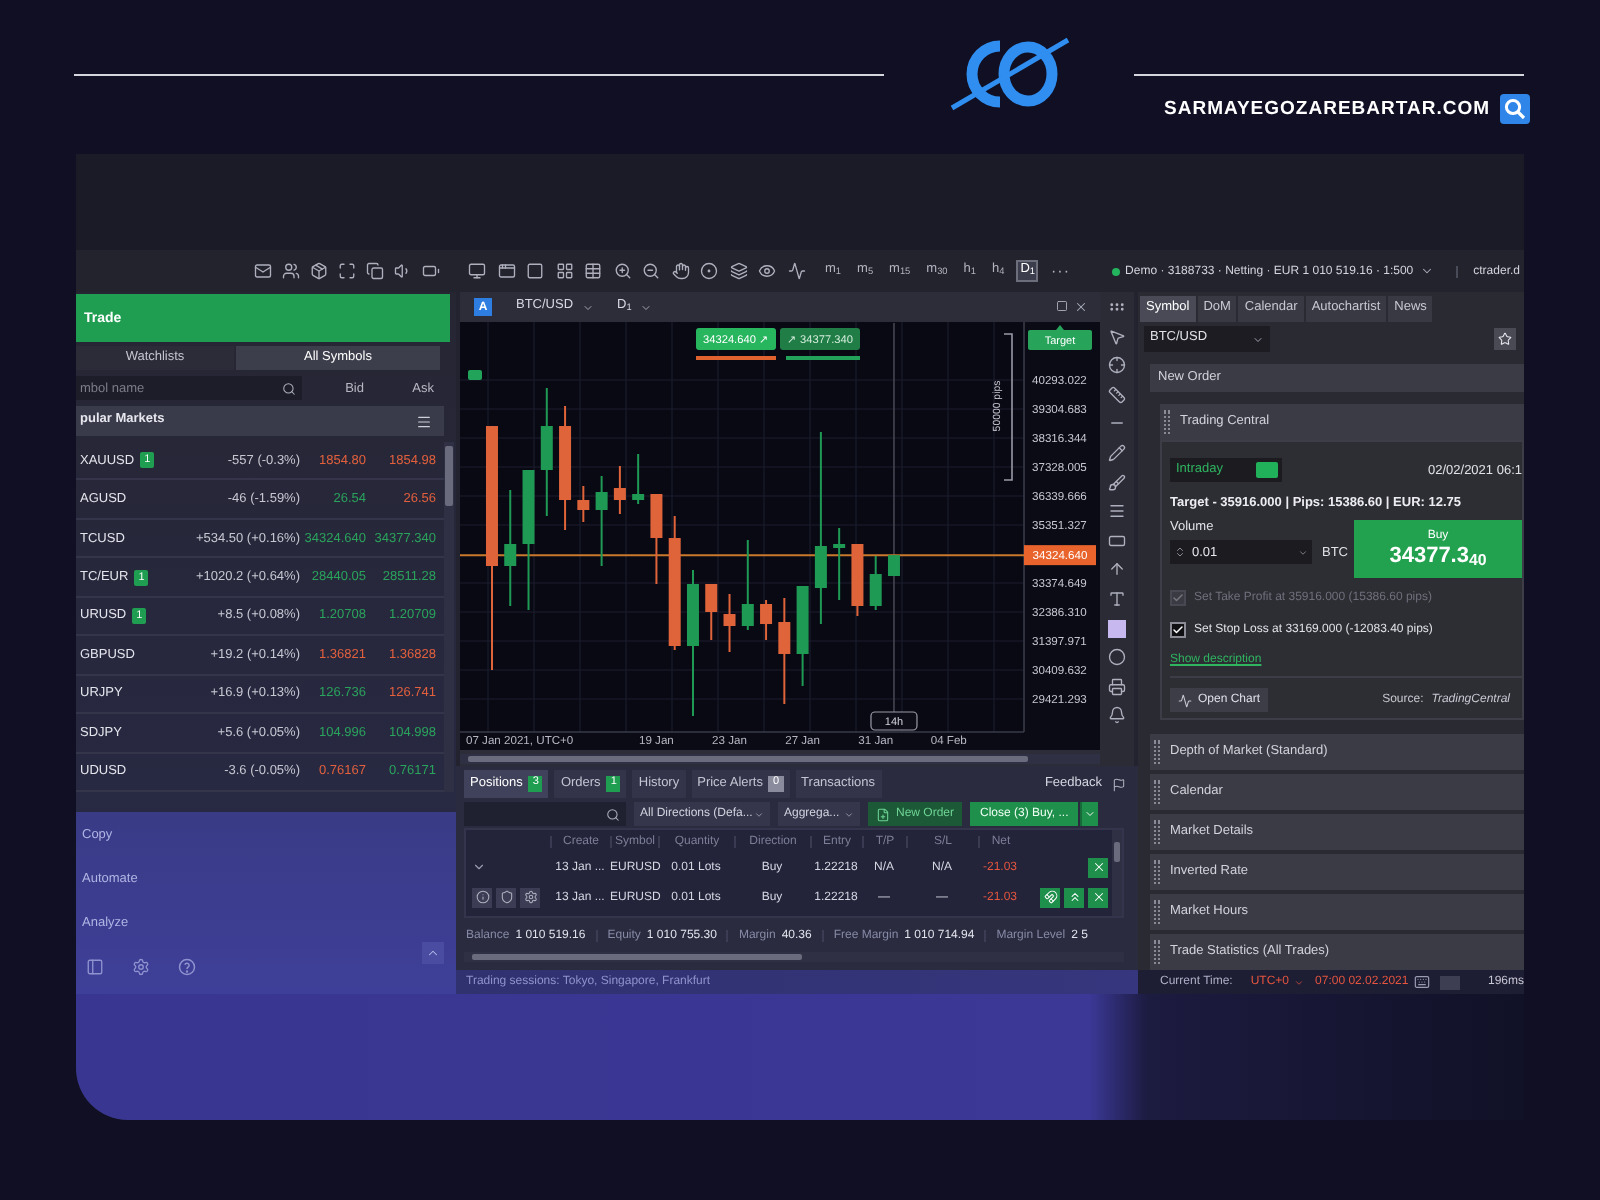 This screenshot has height=1200, width=1600. Describe the element at coordinates (1117, 482) in the screenshot. I see `brush-icon` at that location.